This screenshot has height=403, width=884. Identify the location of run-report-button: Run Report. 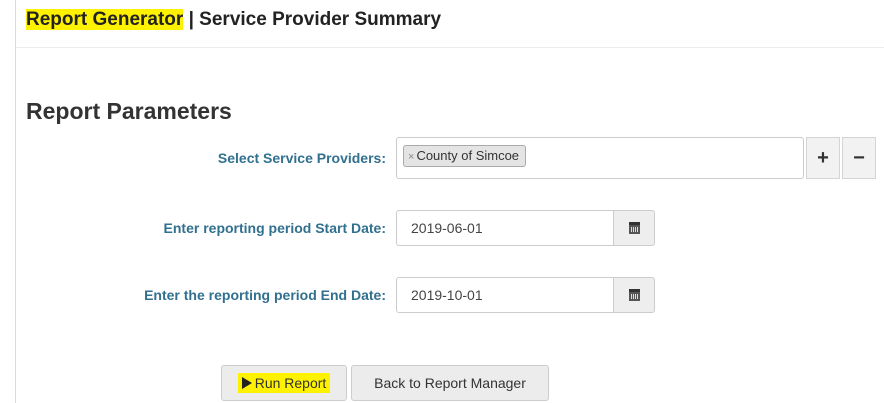
(284, 383).